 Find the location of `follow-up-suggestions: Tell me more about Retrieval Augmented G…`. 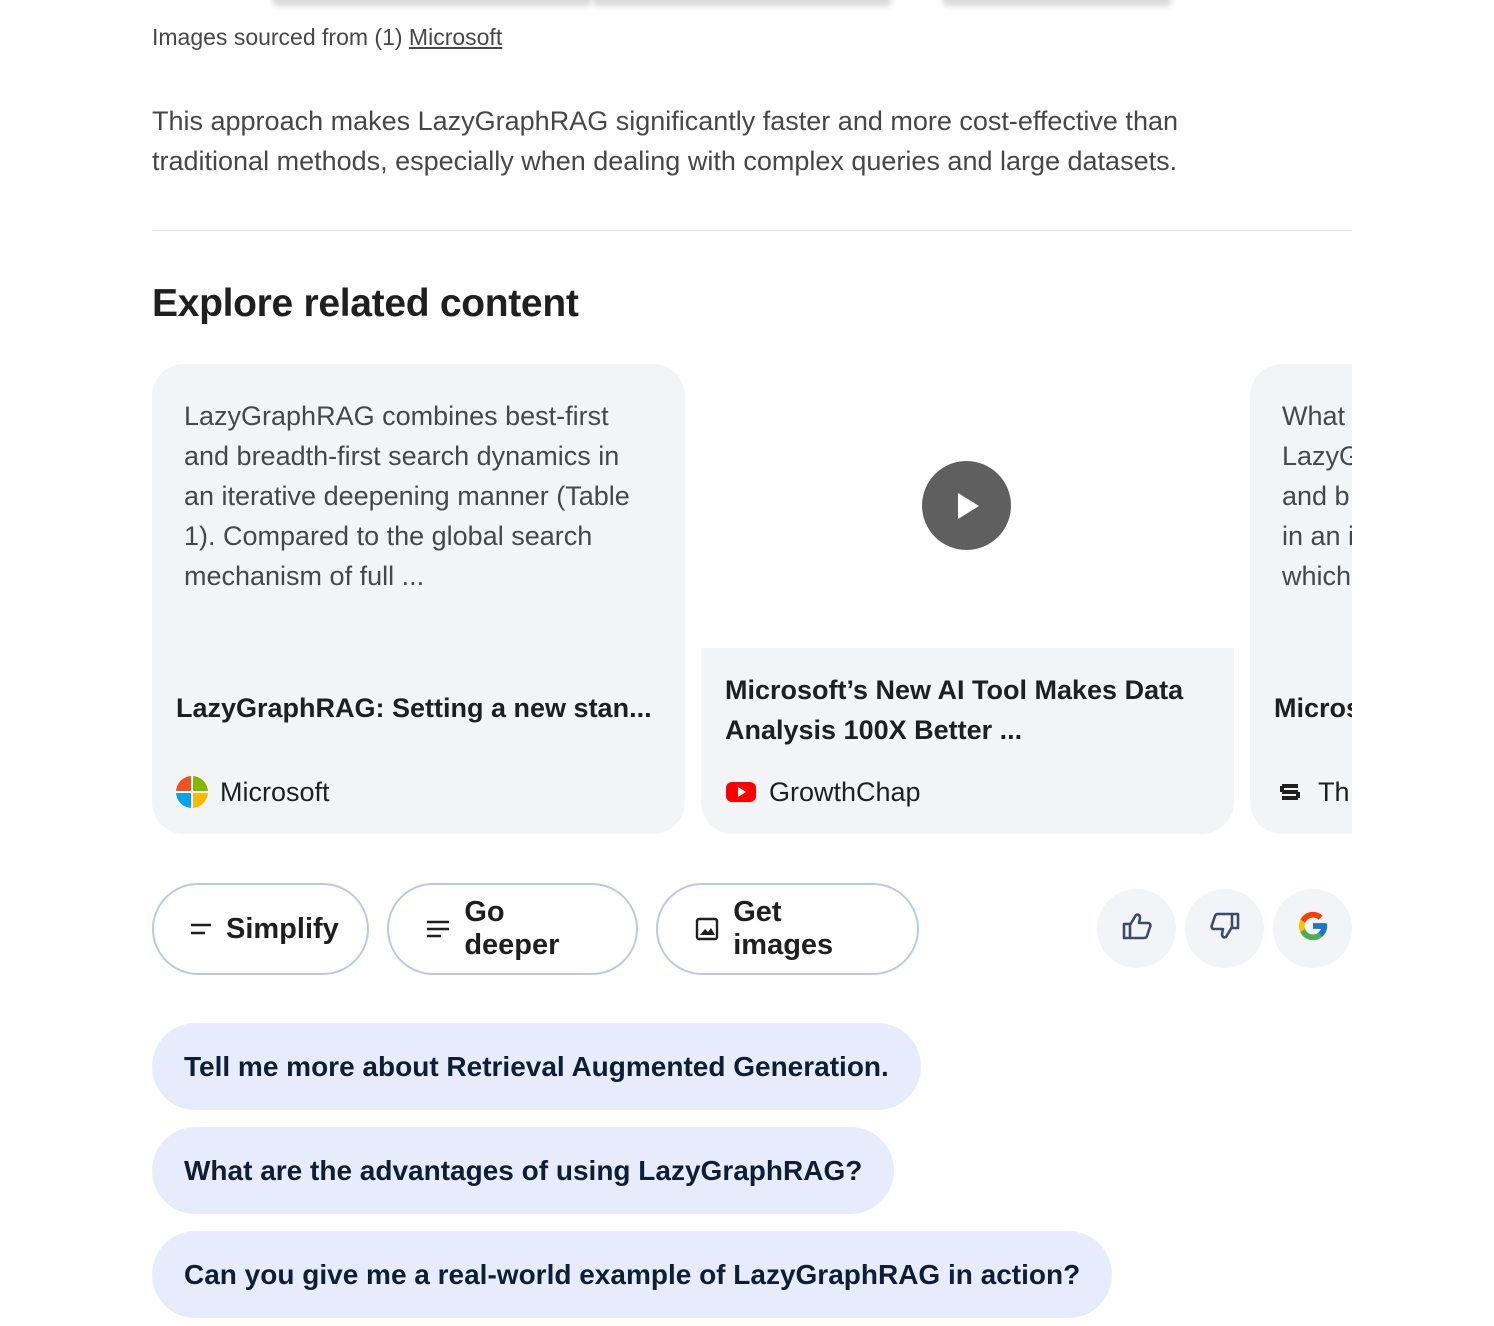

follow-up-suggestions: Tell me more about Retrieval Augmented G… is located at coordinates (632, 1170).